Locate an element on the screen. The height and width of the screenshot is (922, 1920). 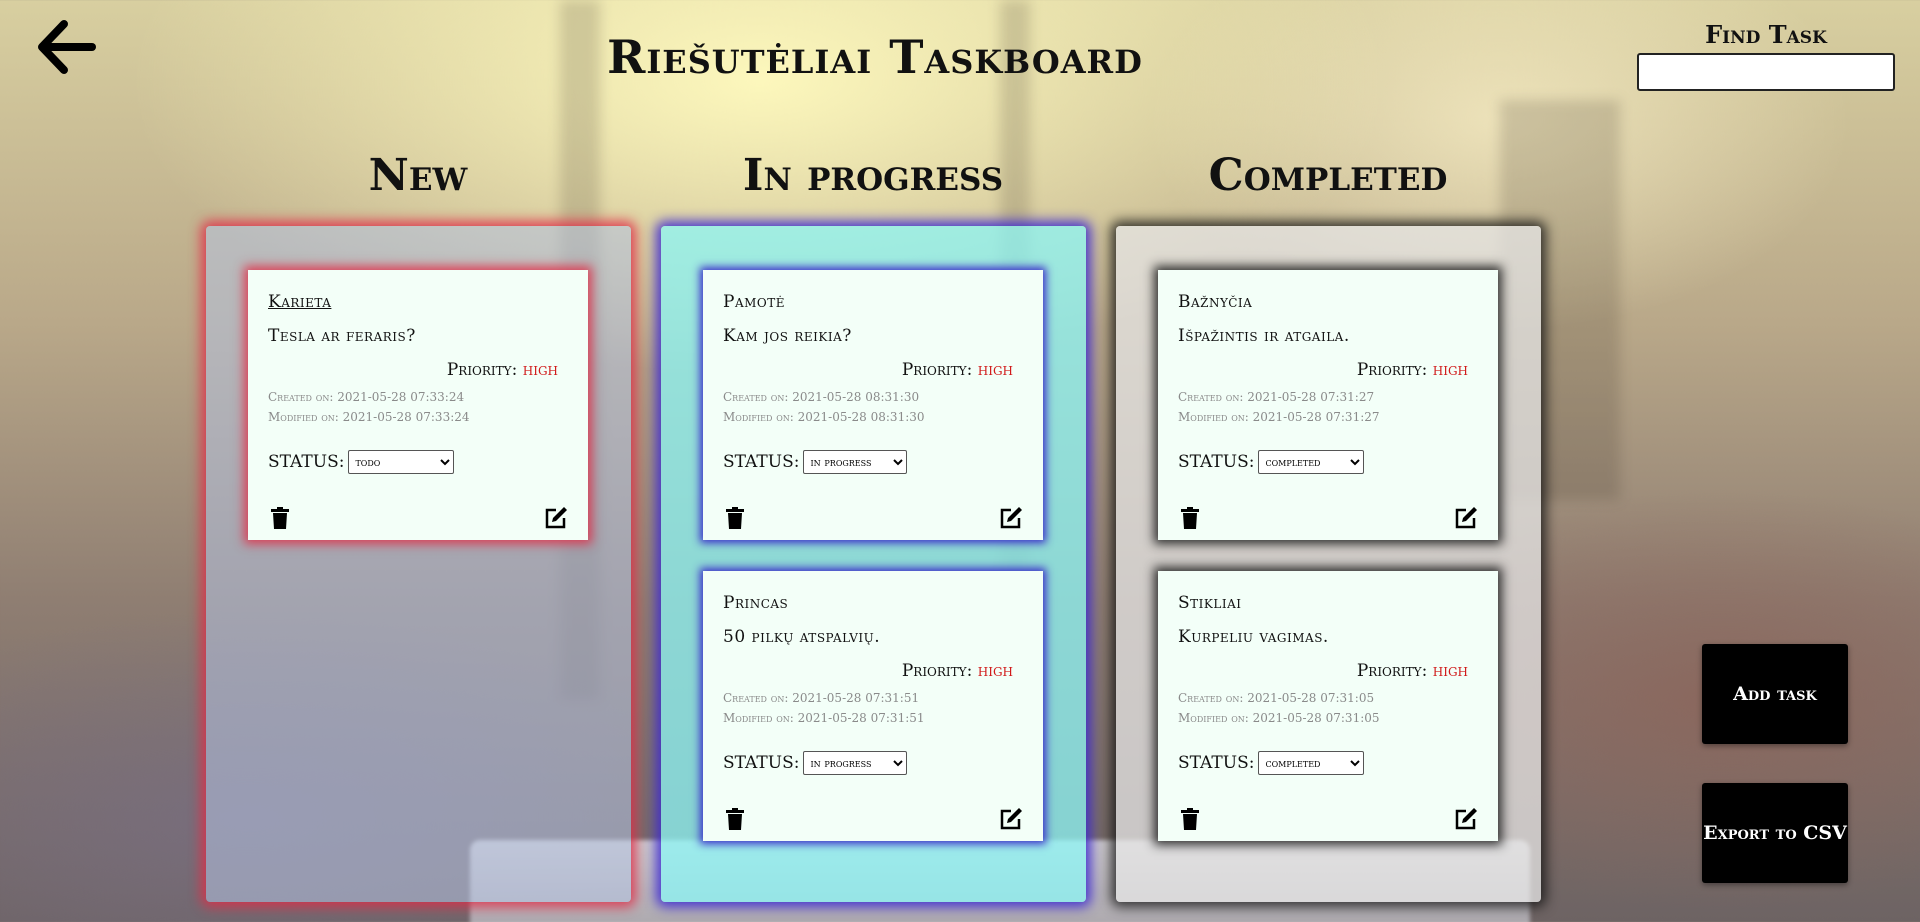
task-title: Pamotė is located at coordinates (754, 302).